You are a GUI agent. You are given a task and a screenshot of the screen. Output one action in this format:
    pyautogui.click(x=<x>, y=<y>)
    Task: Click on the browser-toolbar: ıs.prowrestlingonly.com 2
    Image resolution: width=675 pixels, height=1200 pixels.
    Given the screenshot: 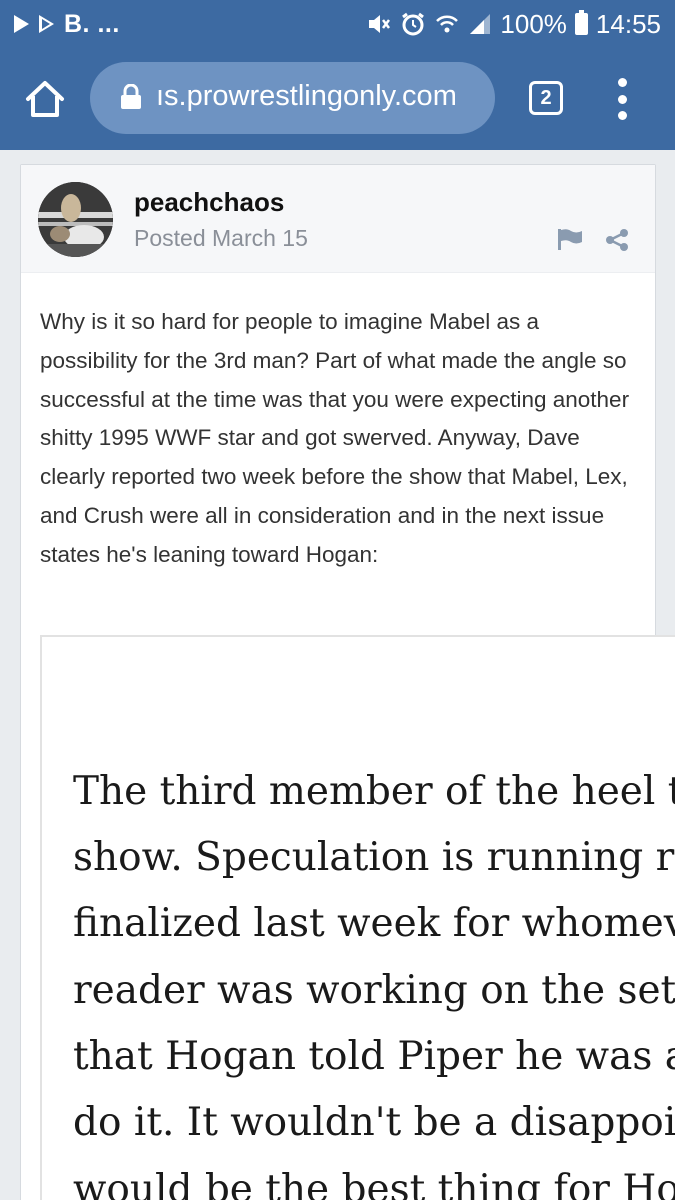 What is the action you would take?
    pyautogui.click(x=337, y=99)
    